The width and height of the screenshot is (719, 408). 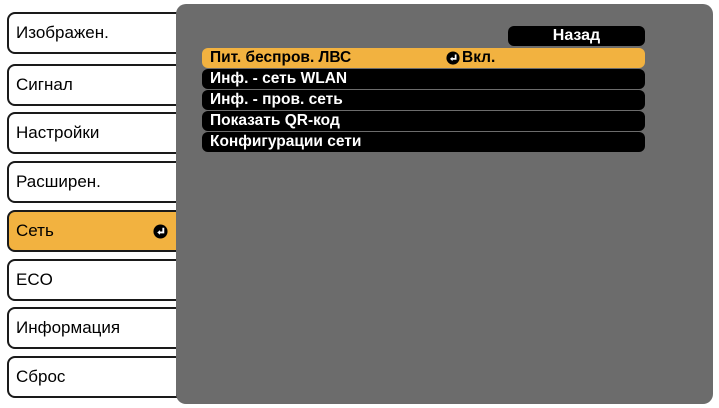 I want to click on sidebar-item-label: Сеть, so click(x=35, y=230).